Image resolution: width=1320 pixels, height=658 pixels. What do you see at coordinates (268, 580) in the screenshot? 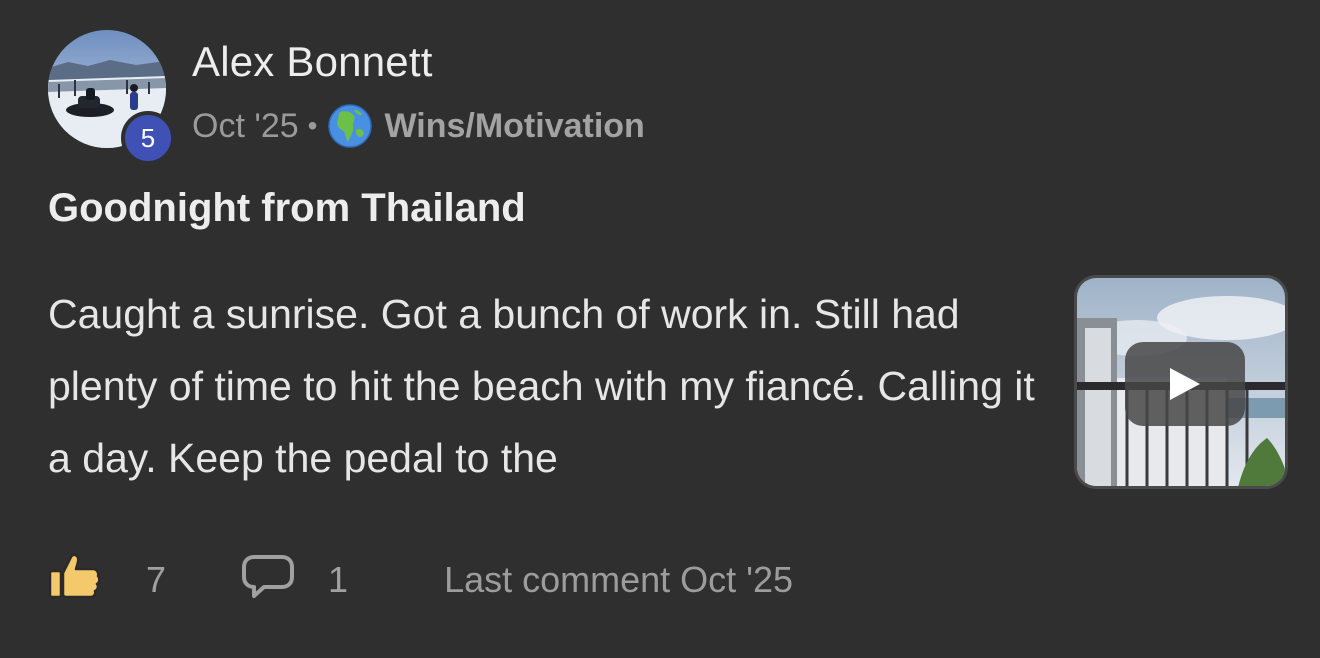
I see `comment-bubble-icon` at bounding box center [268, 580].